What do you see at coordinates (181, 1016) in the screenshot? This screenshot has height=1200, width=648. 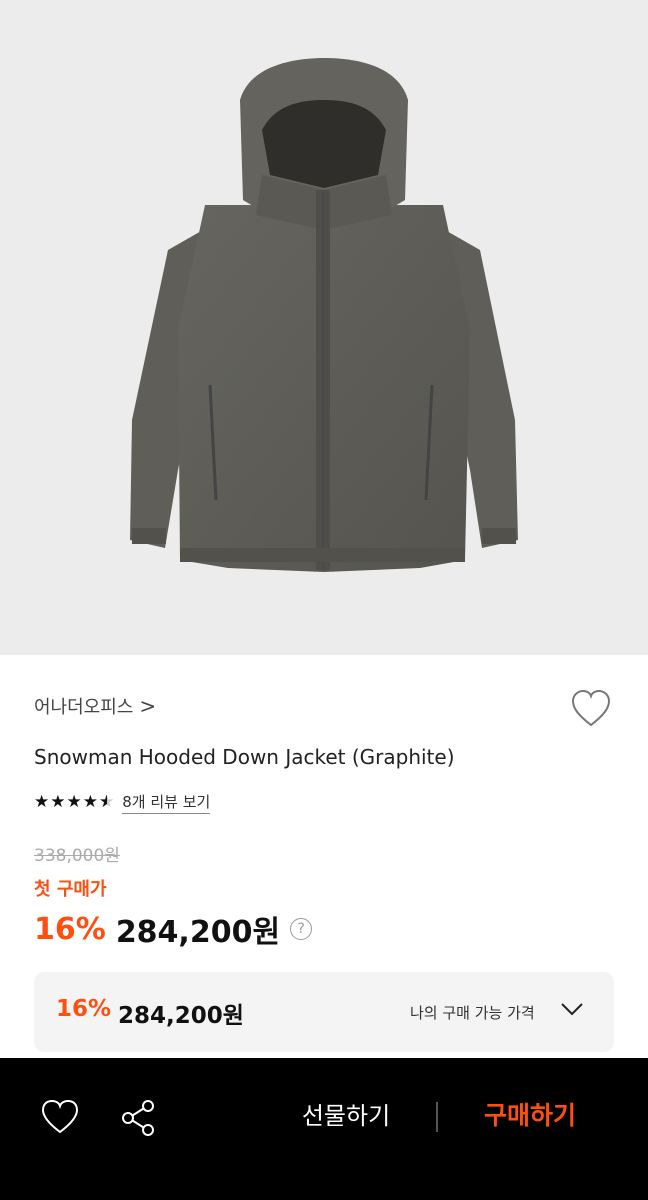 I see `my-price-value: 284,200원` at bounding box center [181, 1016].